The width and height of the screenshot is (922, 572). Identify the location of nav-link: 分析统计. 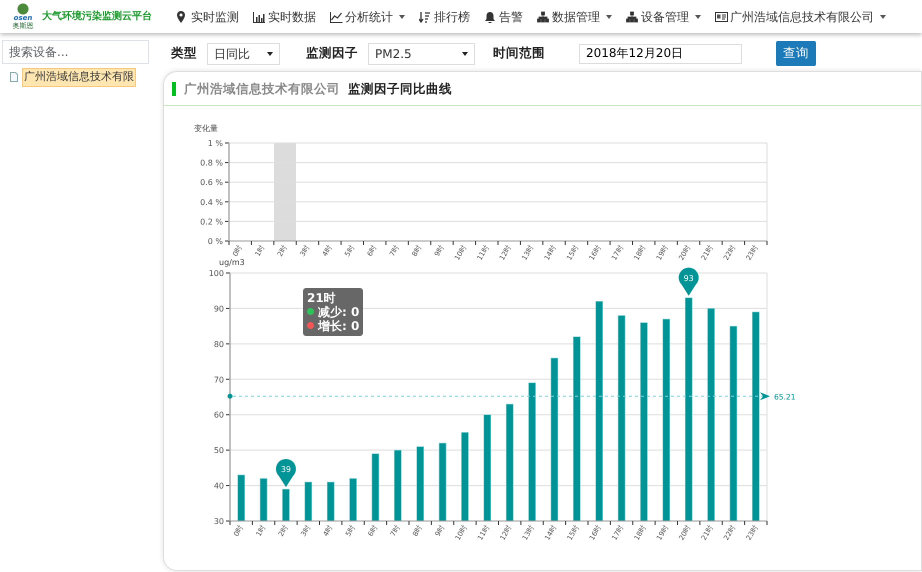
(367, 17).